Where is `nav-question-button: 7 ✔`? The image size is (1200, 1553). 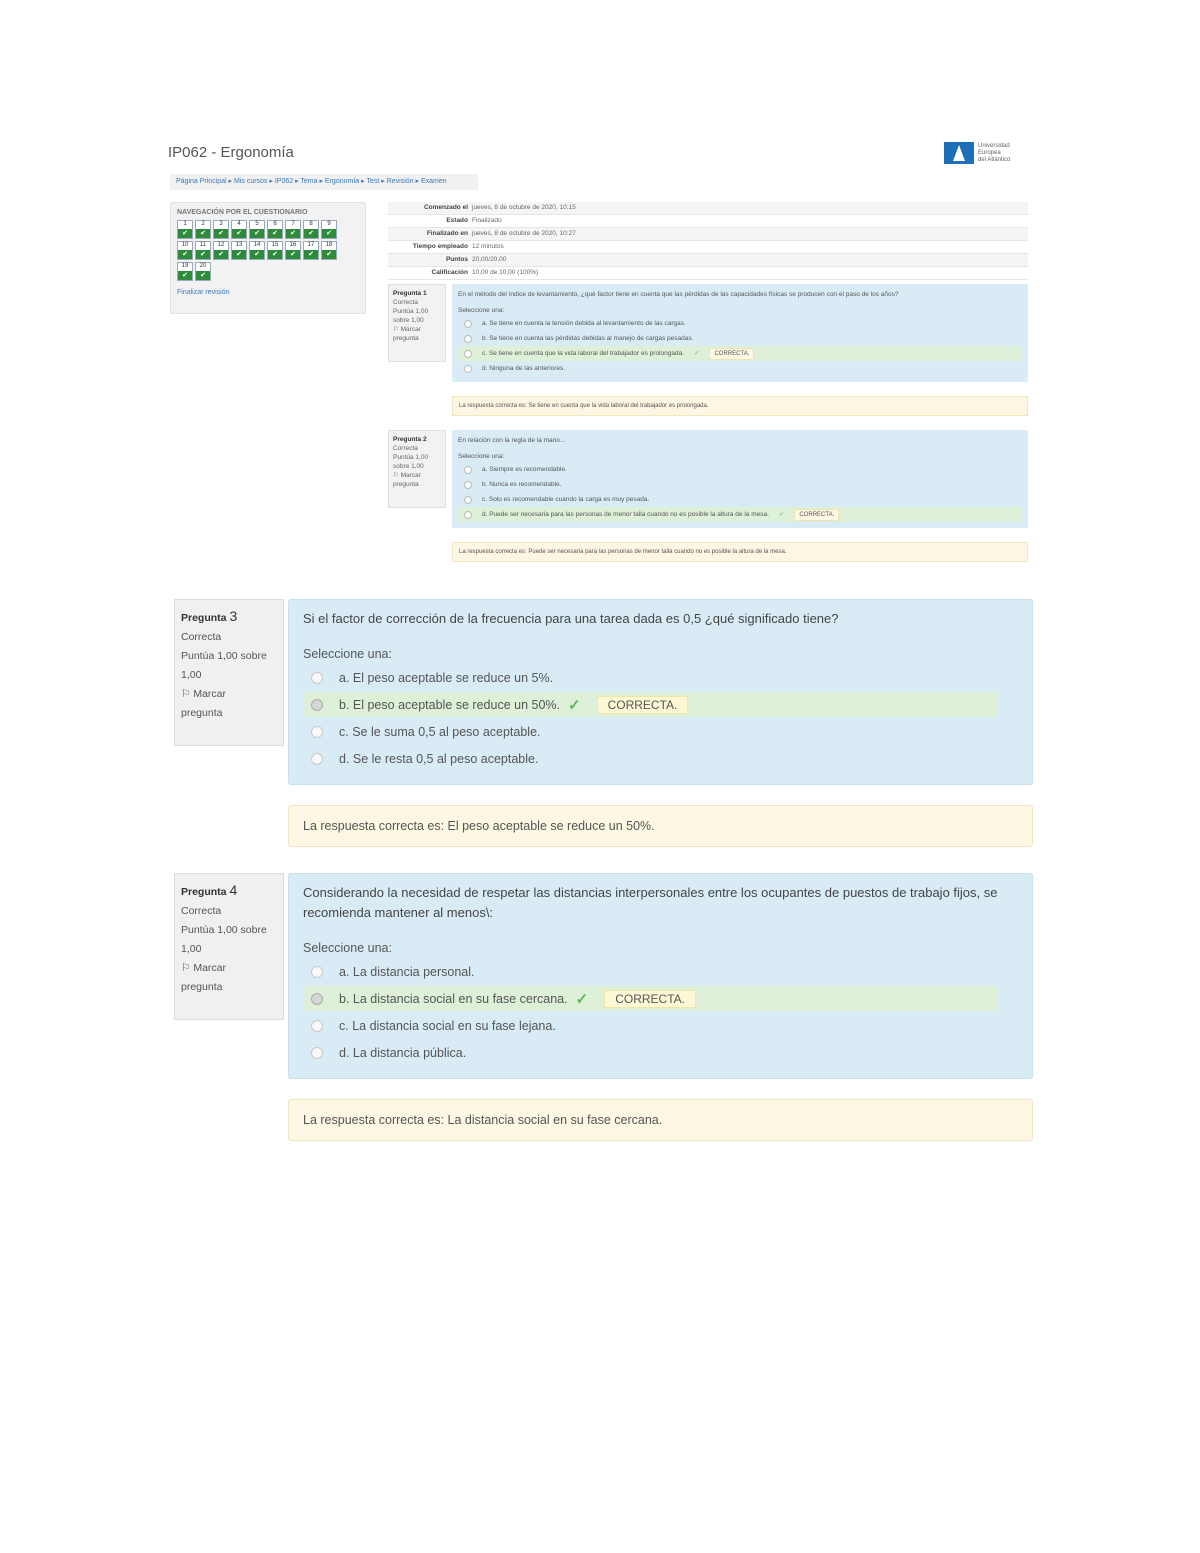 nav-question-button: 7 ✔ is located at coordinates (293, 229).